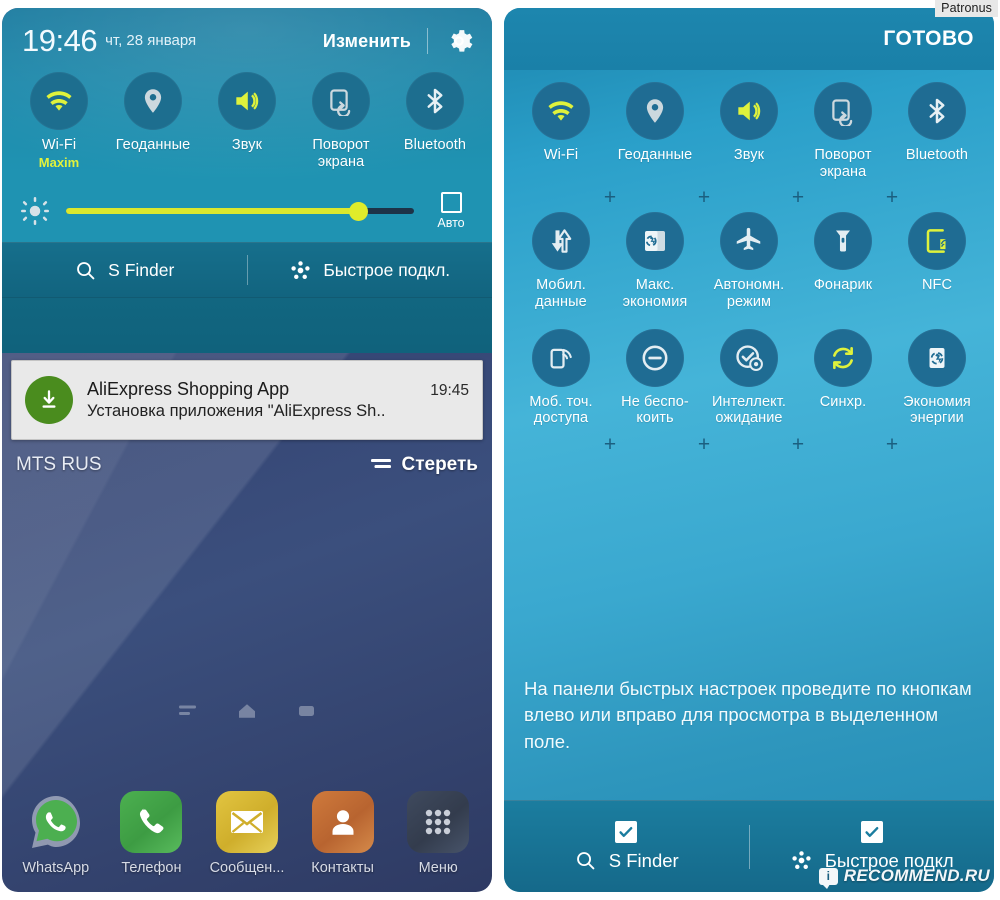 The height and width of the screenshot is (900, 1000). I want to click on quick-toggle-wifi: Wi-Fi Maxim, so click(59, 121).